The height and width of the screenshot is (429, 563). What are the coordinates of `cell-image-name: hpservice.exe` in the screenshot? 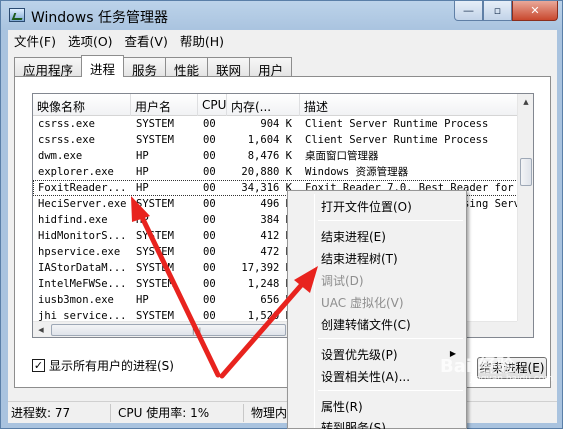 It's located at (79, 252).